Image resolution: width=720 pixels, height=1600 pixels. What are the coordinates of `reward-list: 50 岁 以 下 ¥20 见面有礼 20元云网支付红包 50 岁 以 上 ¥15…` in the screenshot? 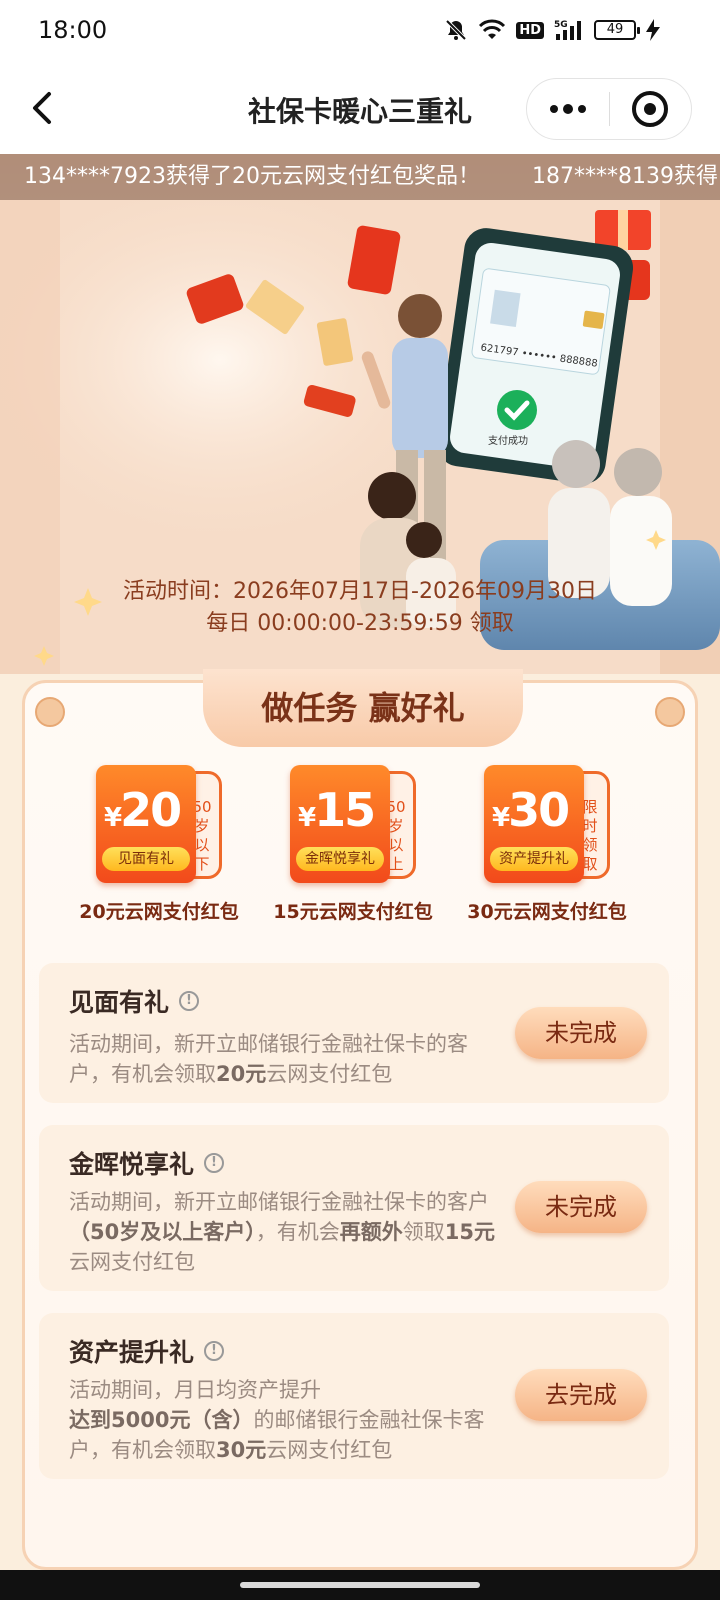 It's located at (359, 850).